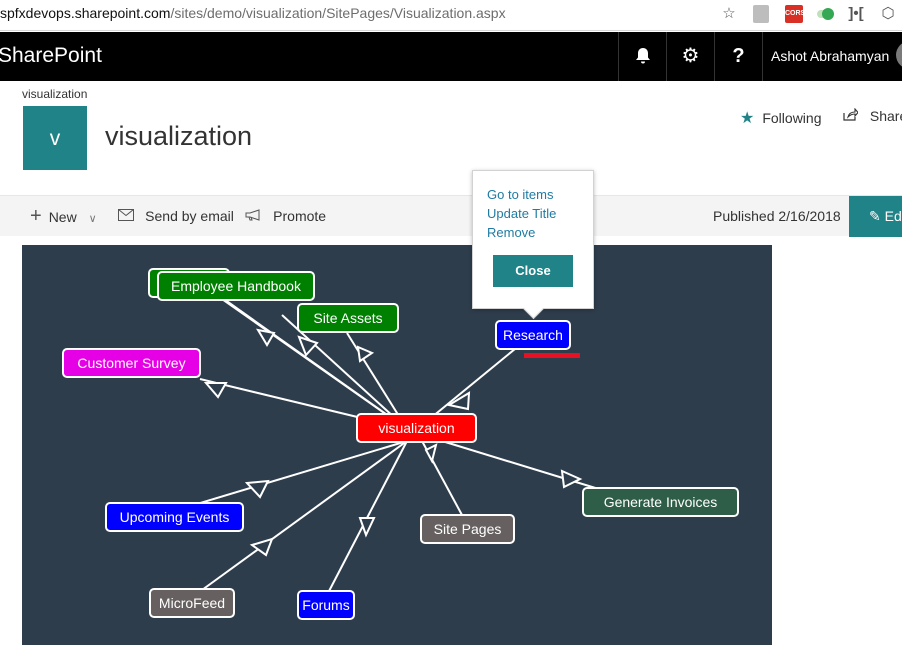  What do you see at coordinates (660, 502) in the screenshot?
I see `graph-node-generate-invoices: Generate Invoices` at bounding box center [660, 502].